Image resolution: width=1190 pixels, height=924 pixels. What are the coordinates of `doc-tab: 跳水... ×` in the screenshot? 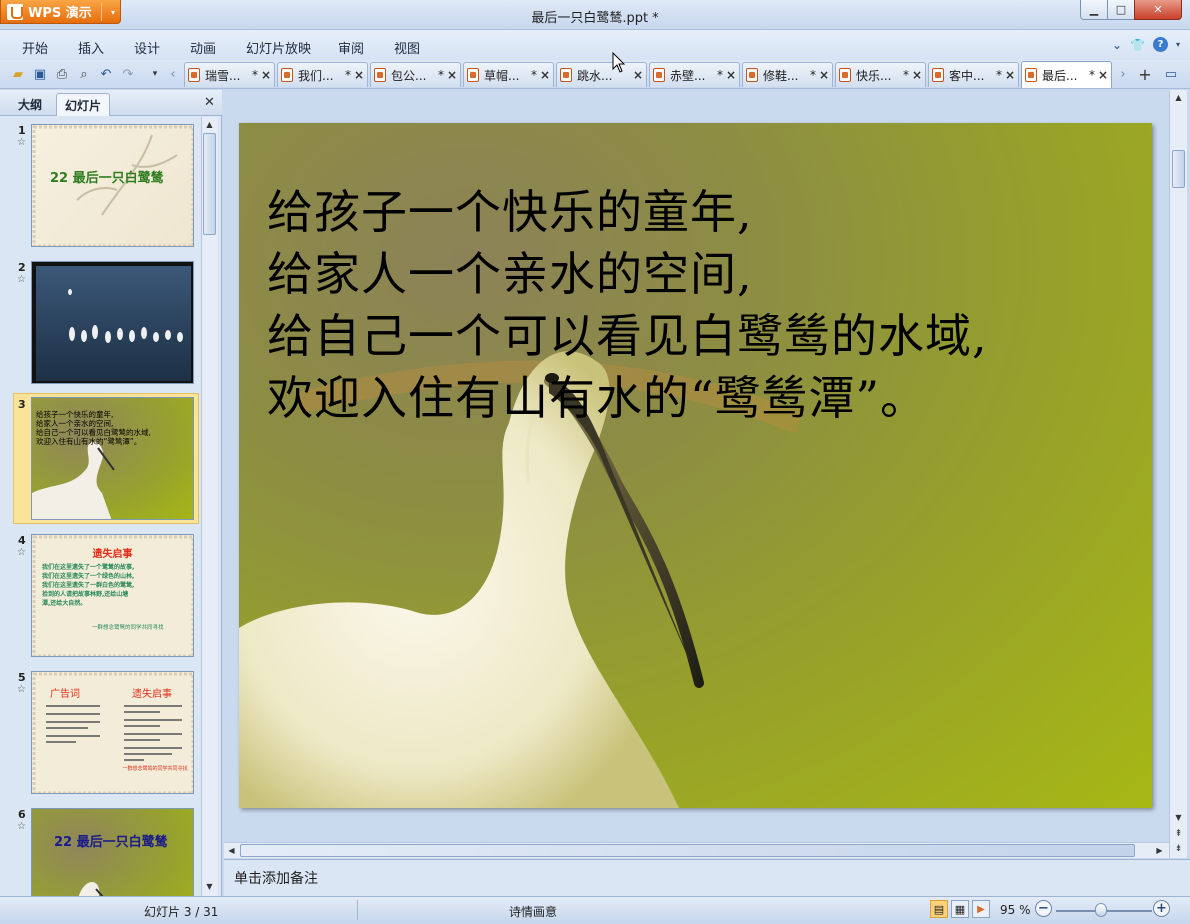 It's located at (601, 74).